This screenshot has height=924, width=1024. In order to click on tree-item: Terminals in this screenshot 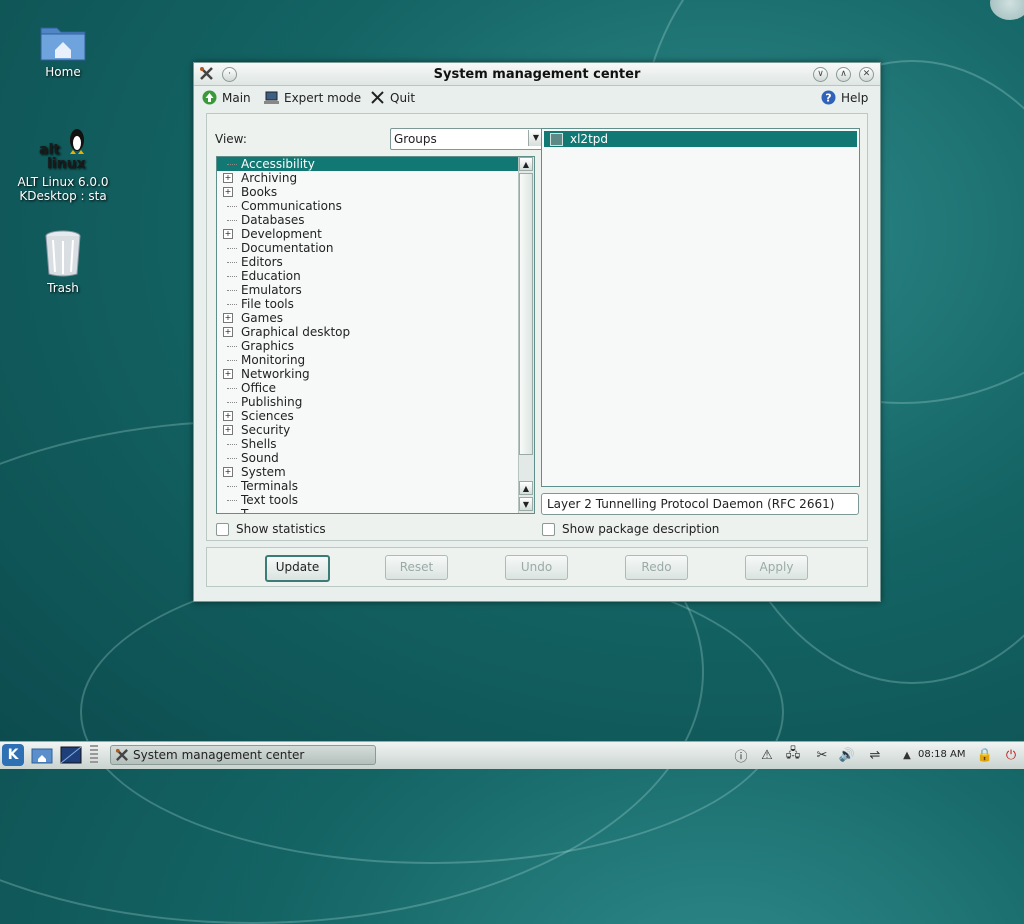, I will do `click(375, 486)`.